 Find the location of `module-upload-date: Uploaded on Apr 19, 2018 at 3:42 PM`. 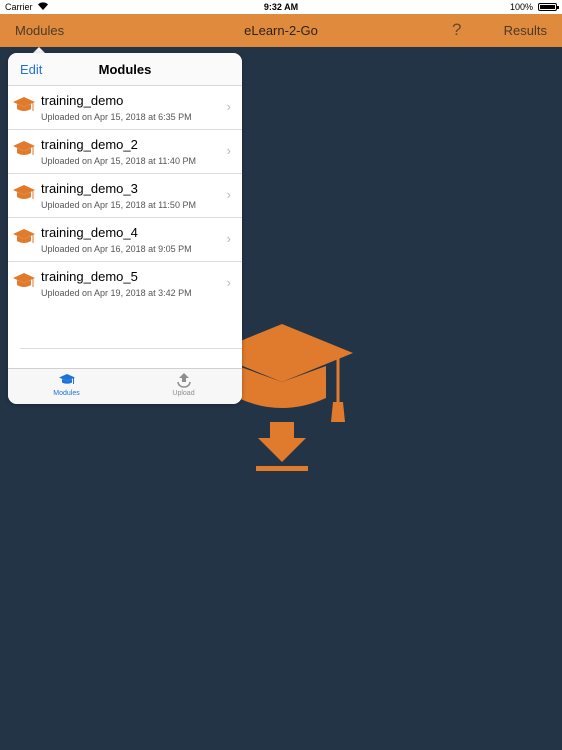

module-upload-date: Uploaded on Apr 19, 2018 at 3:42 PM is located at coordinates (116, 293).